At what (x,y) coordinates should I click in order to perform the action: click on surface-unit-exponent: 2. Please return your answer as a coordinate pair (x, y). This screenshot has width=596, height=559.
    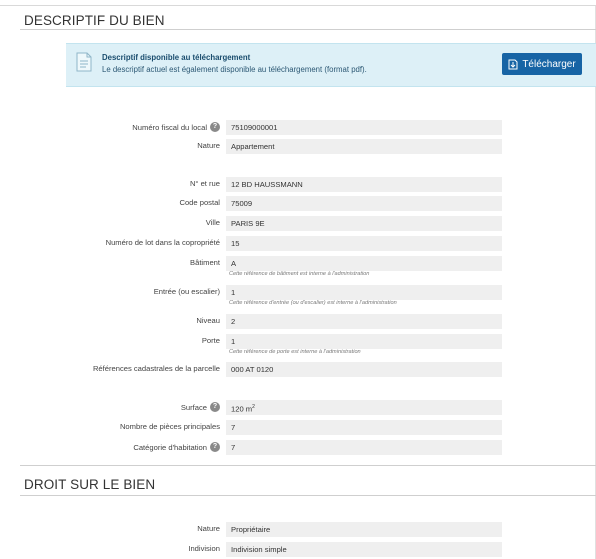
    Looking at the image, I should click on (253, 407).